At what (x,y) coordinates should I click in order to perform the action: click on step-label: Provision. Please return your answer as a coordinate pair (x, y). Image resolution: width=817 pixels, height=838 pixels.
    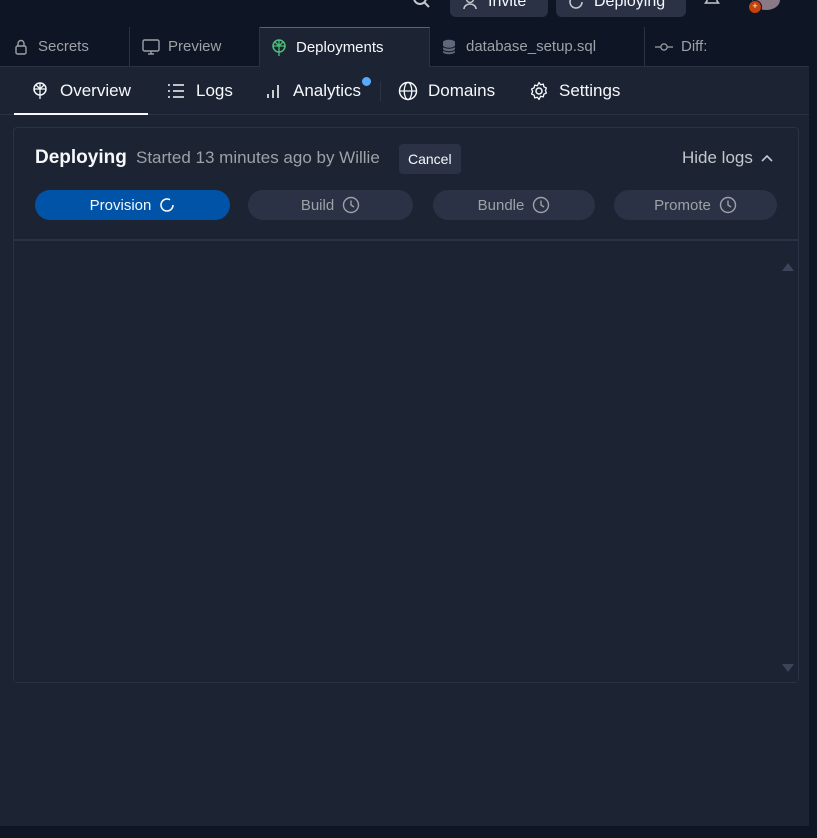
    Looking at the image, I should click on (120, 205).